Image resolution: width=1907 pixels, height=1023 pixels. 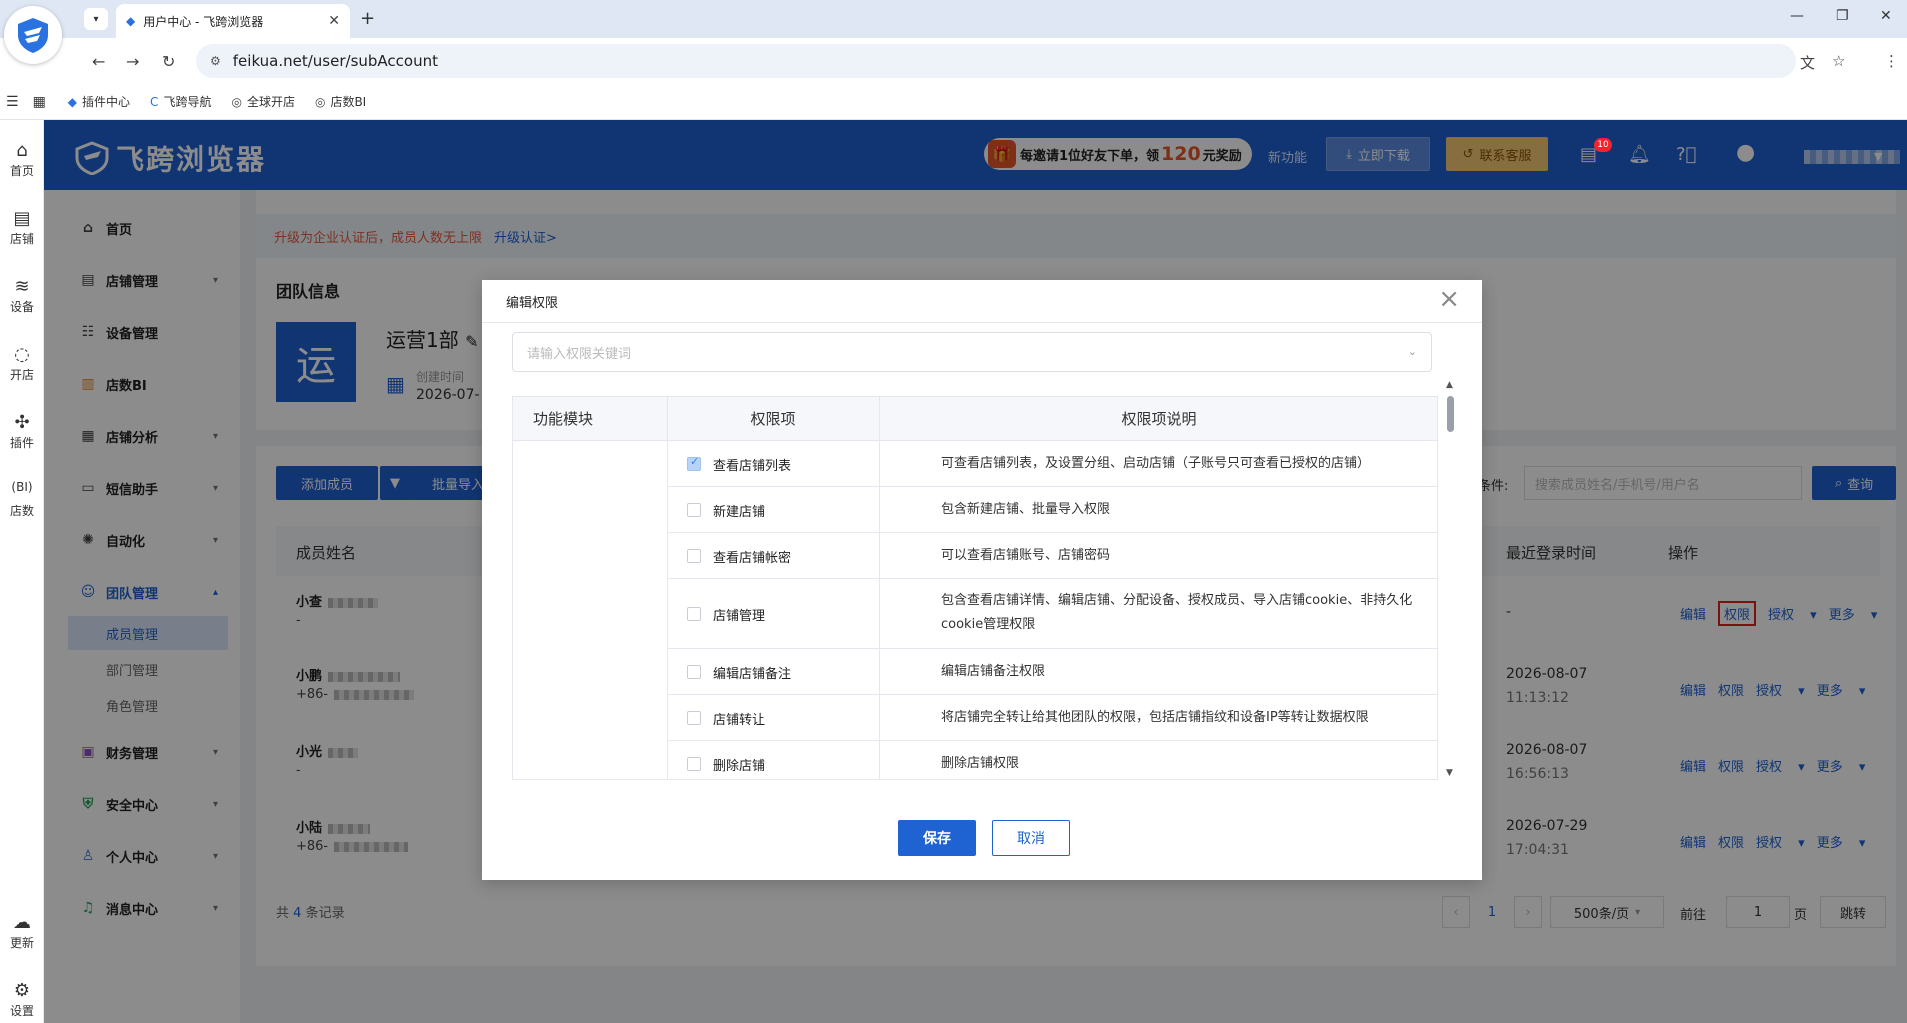 I want to click on close-window-icon: ✕, so click(x=1886, y=16).